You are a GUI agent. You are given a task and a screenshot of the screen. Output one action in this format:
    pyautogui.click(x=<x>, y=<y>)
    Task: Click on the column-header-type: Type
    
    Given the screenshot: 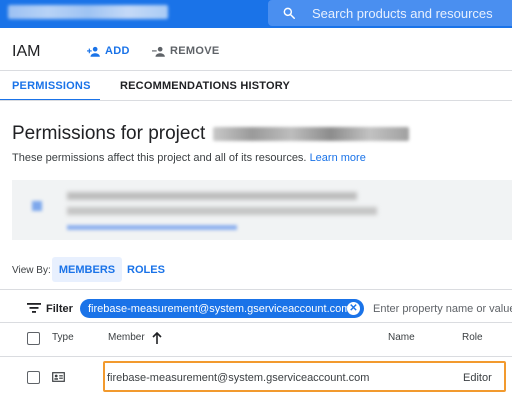 What is the action you would take?
    pyautogui.click(x=63, y=337)
    